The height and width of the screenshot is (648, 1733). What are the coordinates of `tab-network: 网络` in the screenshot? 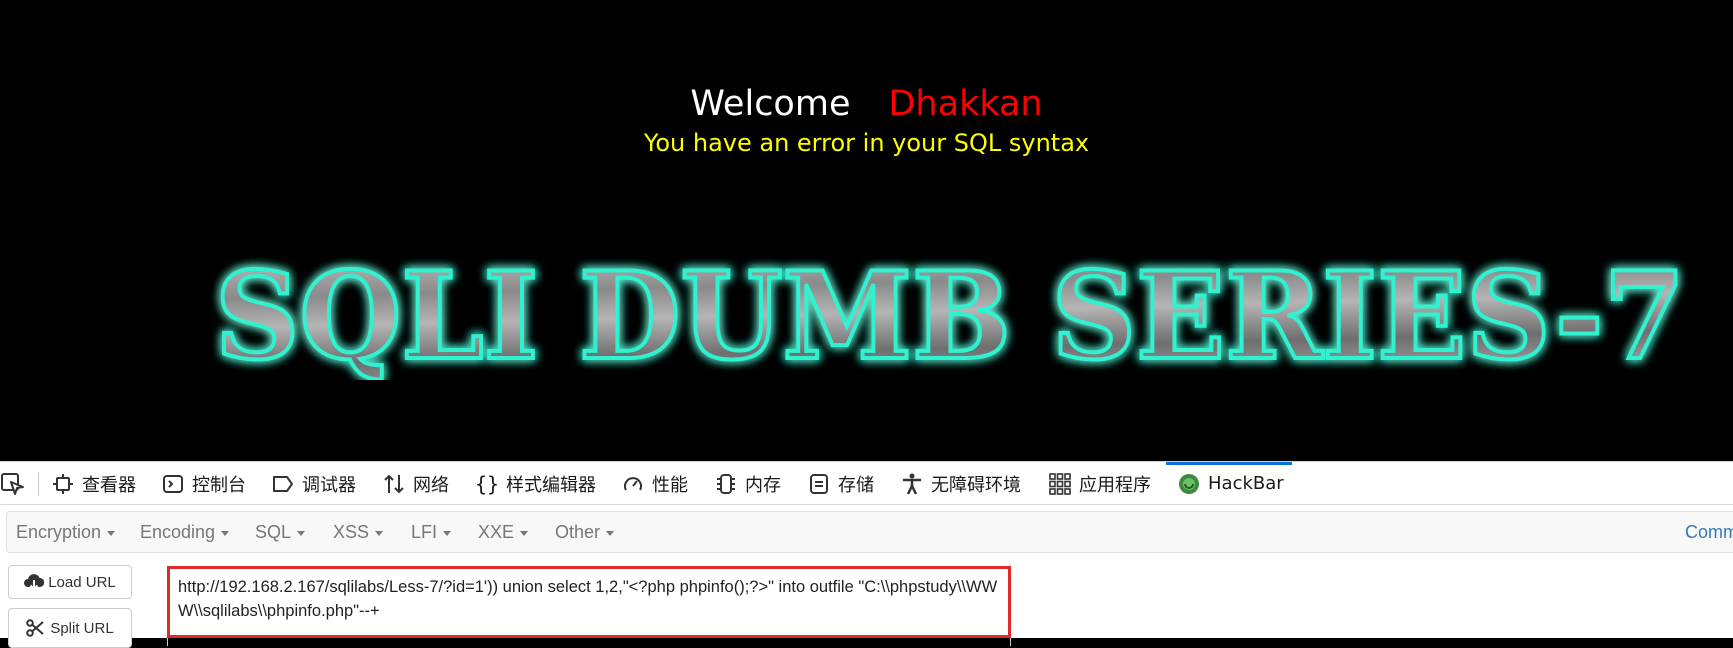 It's located at (416, 483).